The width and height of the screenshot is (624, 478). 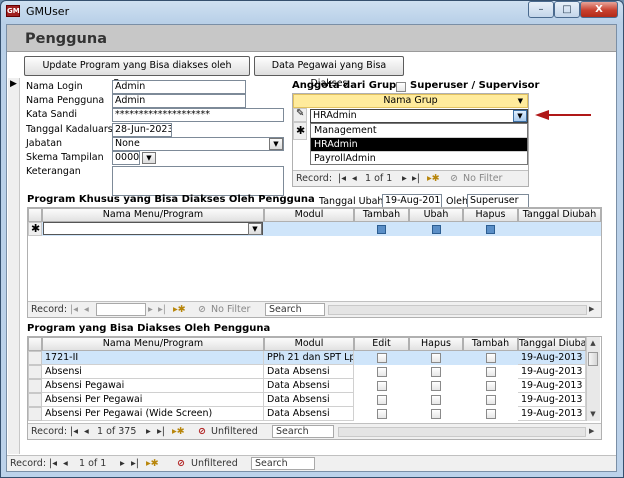 I want to click on record-position, so click(x=121, y=309).